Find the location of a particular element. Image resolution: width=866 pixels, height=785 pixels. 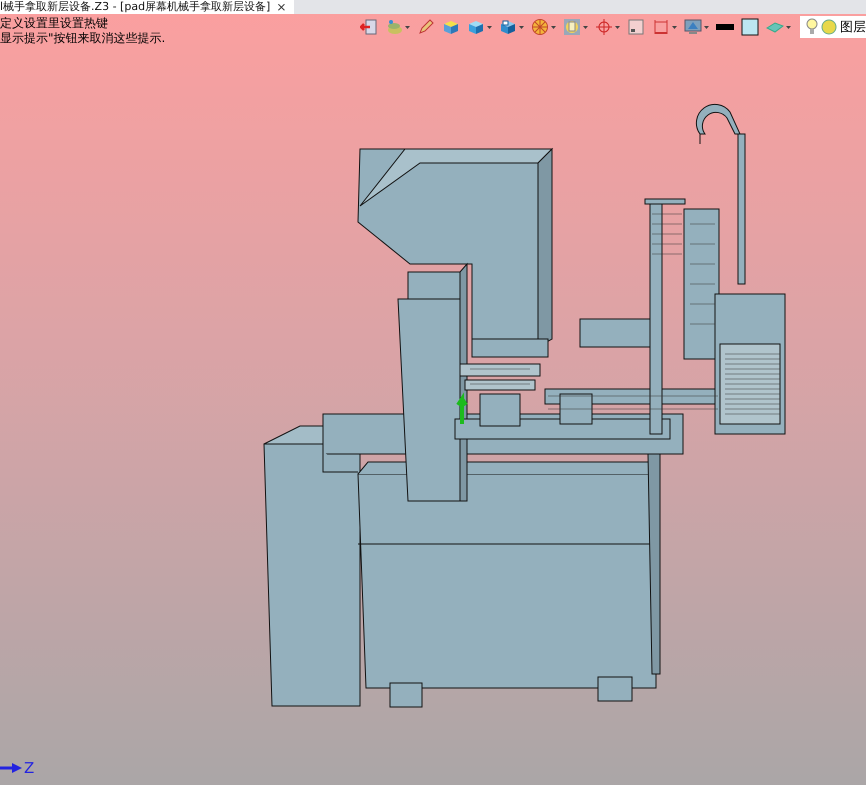

close-icon: × is located at coordinates (281, 7).